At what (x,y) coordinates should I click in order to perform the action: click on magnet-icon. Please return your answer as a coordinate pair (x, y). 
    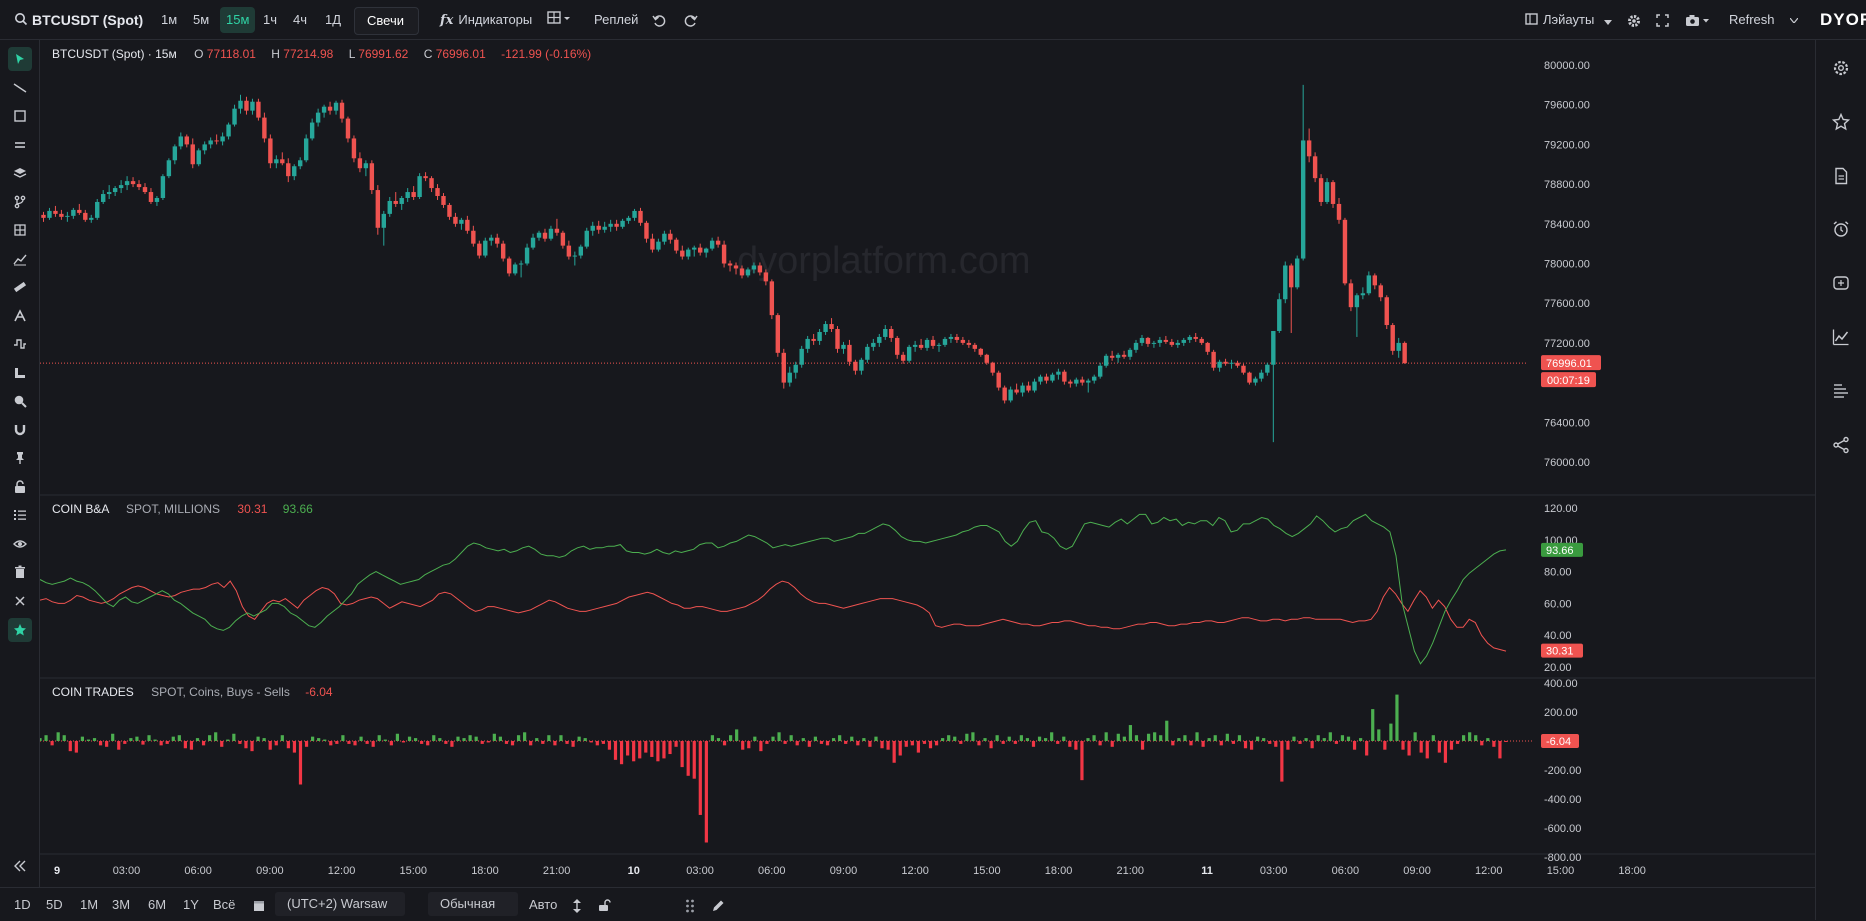
    Looking at the image, I should click on (20, 430).